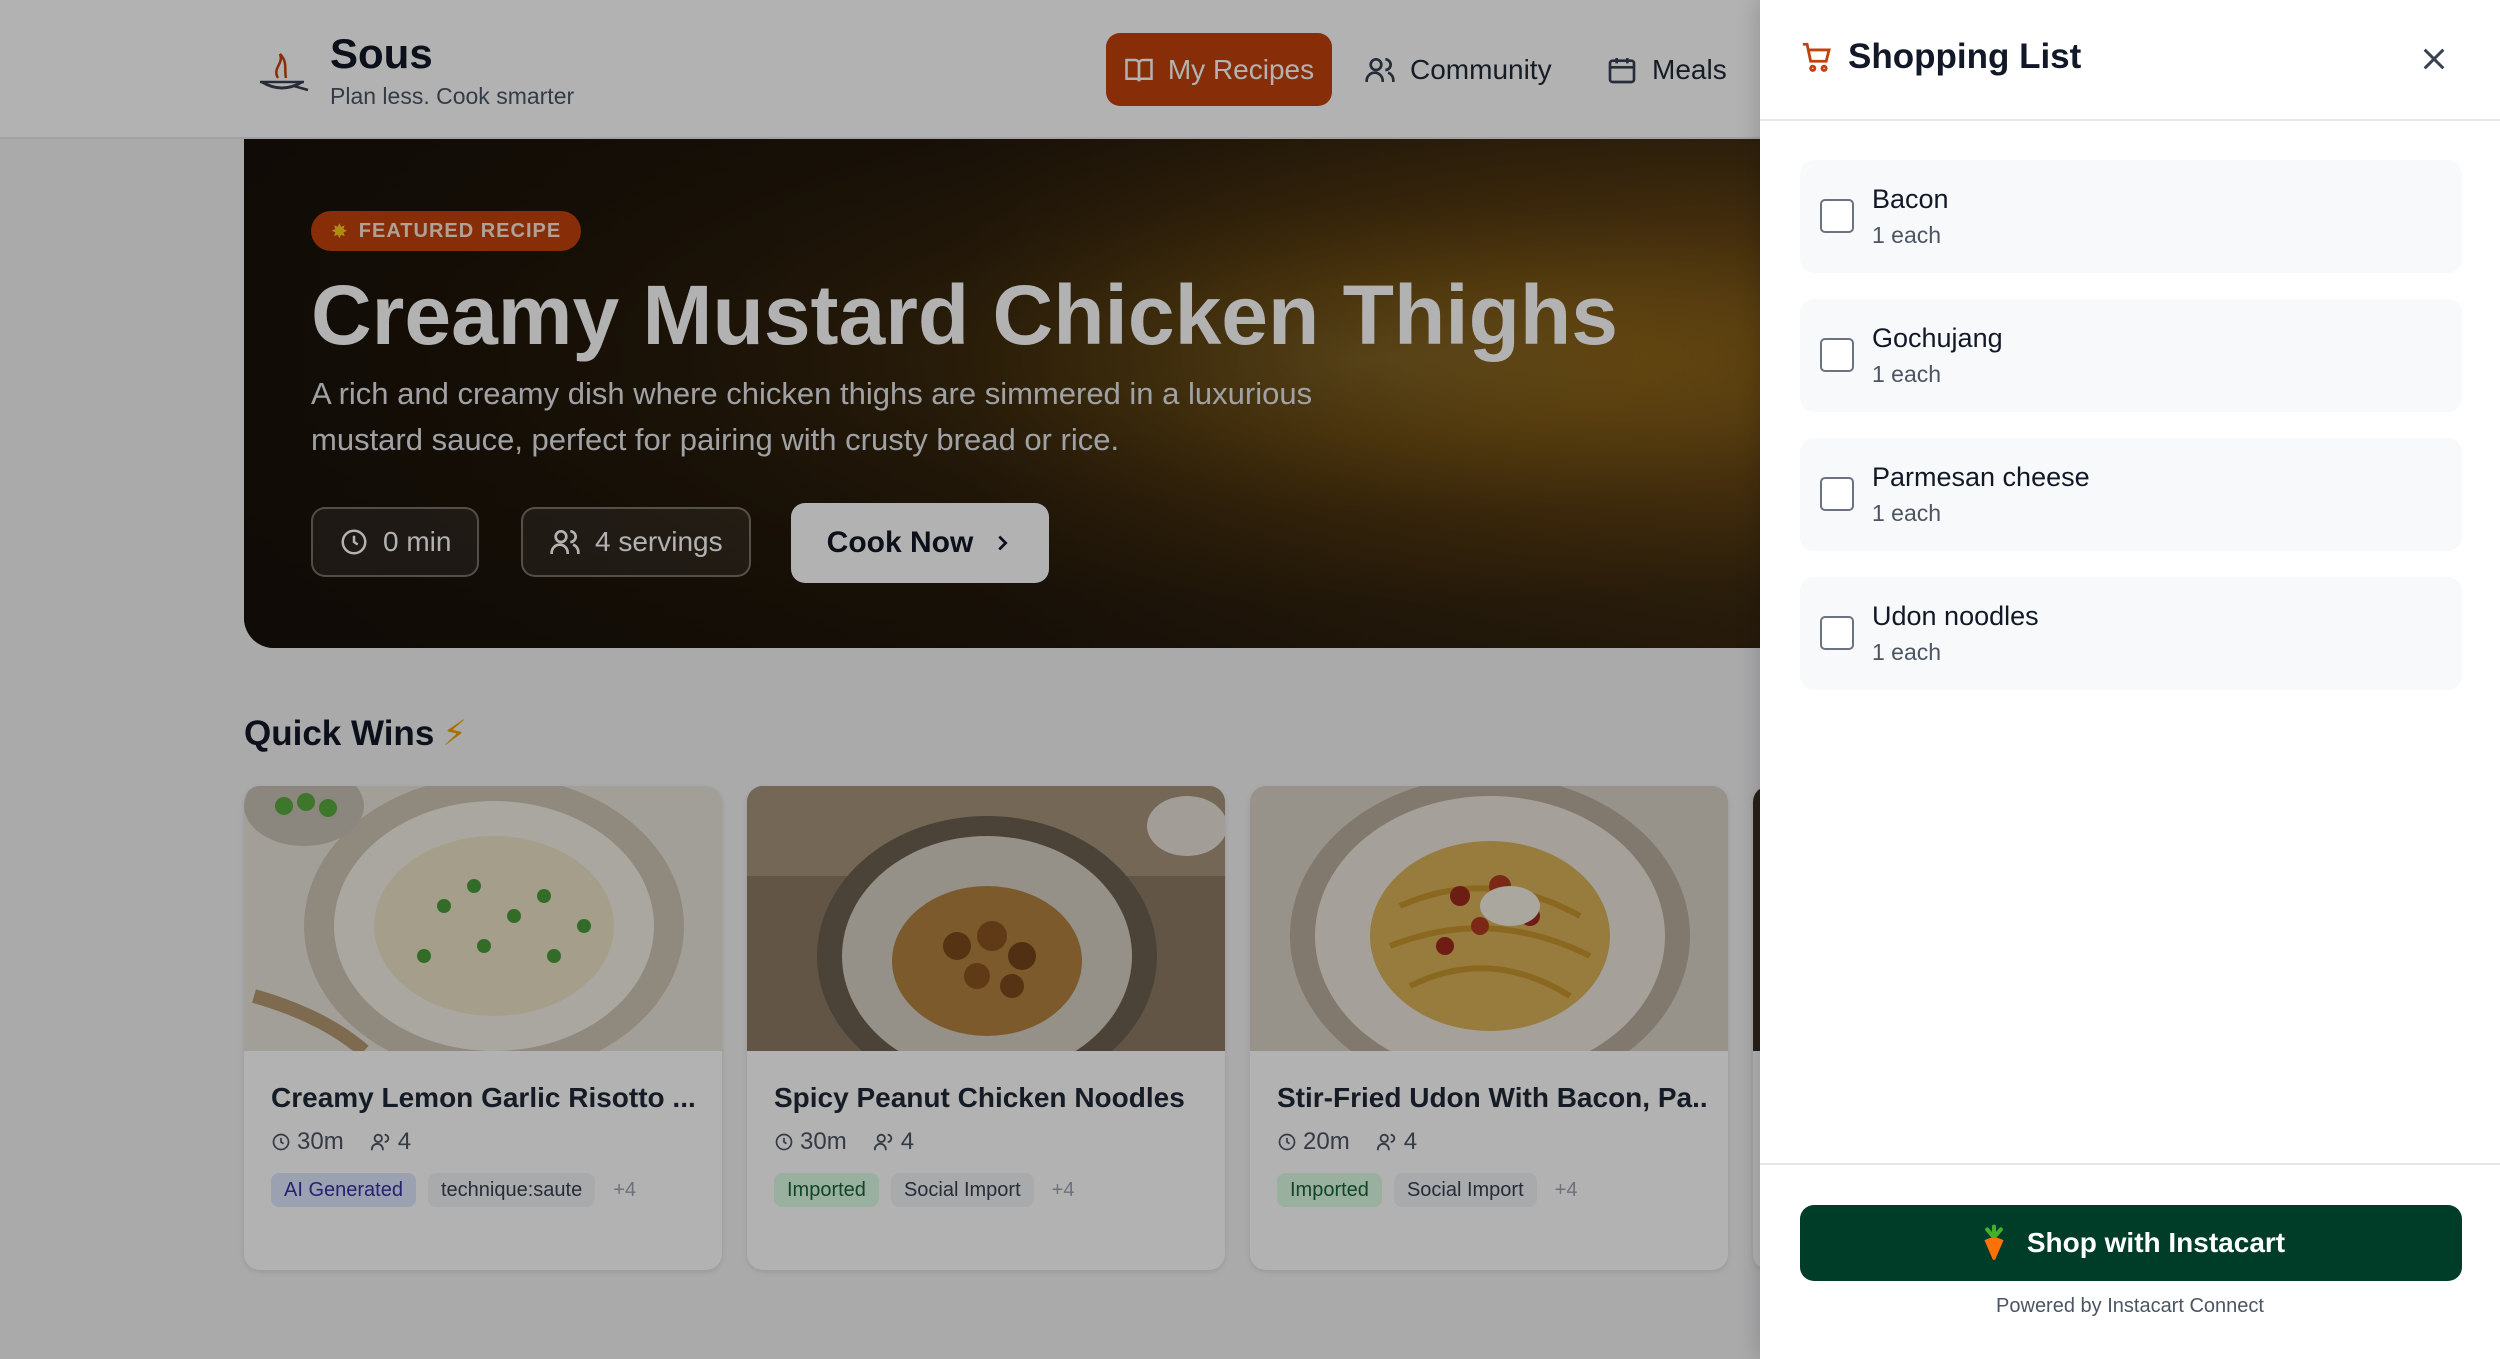 The image size is (2500, 1359). I want to click on shop-with-instacart-button: Shop with Instacart, so click(2131, 1243).